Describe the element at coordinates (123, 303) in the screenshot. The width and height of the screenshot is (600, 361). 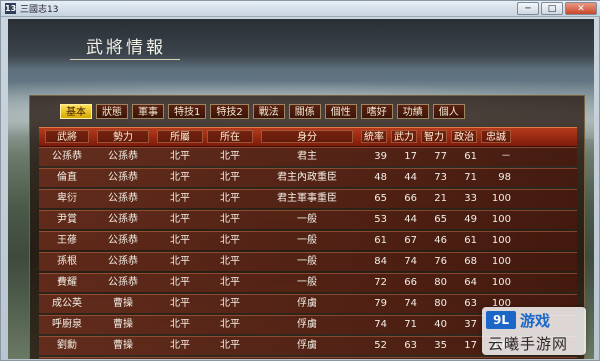
I see `cell-faction: 曹操` at that location.